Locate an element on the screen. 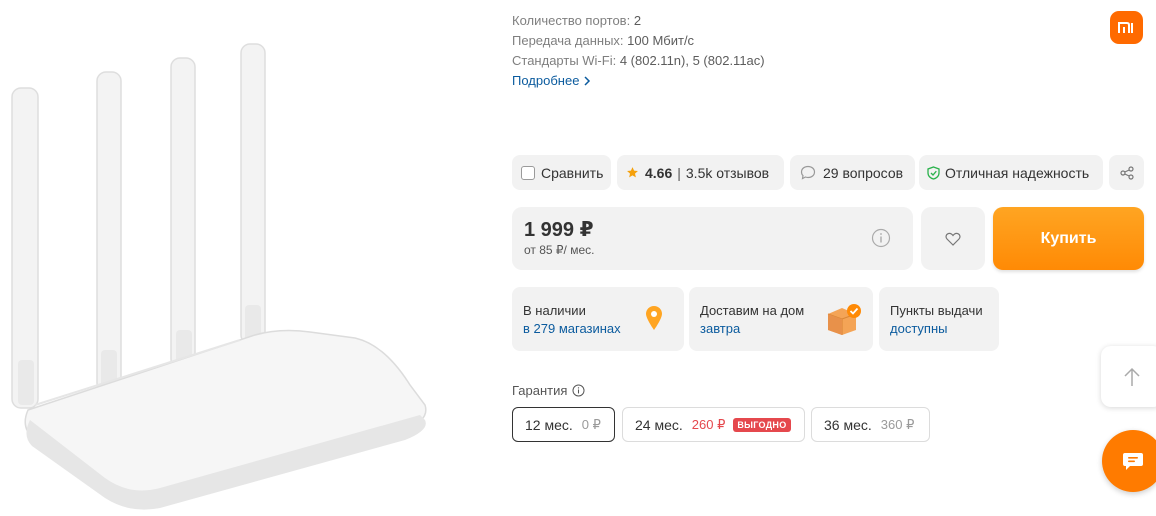 This screenshot has width=1156, height=516. share-icon is located at coordinates (1126, 172).